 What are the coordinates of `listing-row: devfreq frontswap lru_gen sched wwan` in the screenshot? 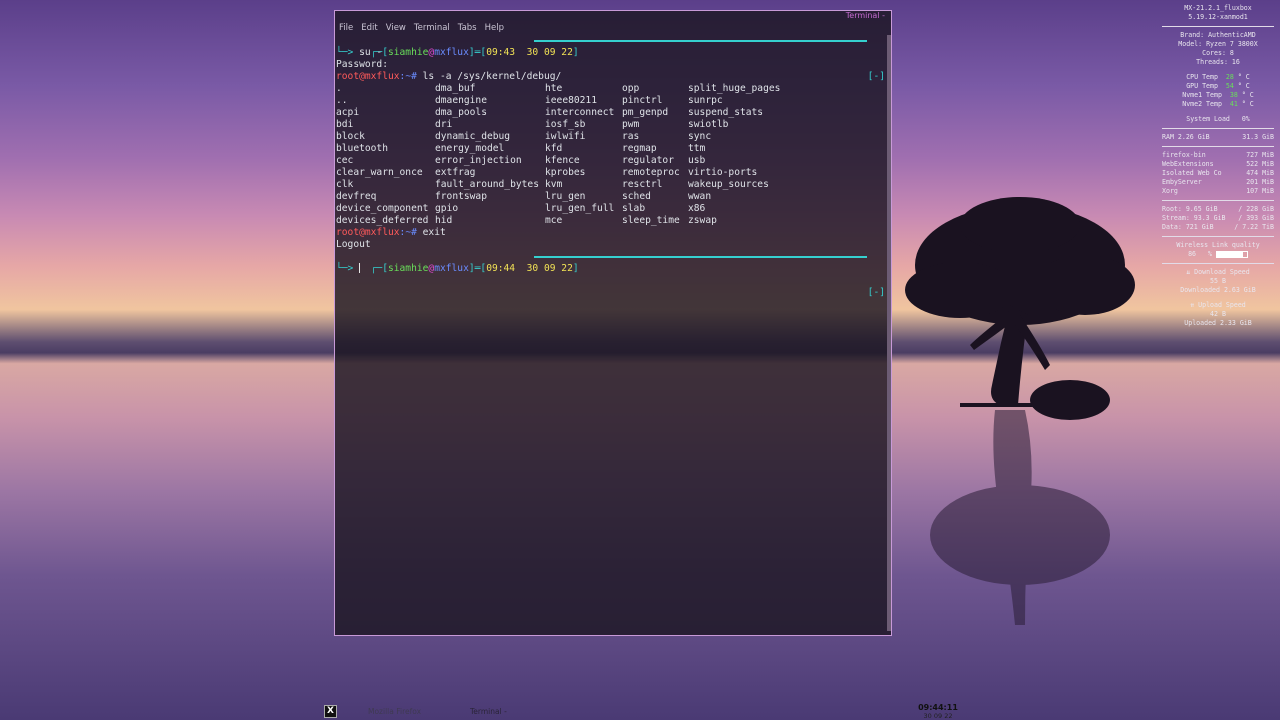 It's located at (611, 197).